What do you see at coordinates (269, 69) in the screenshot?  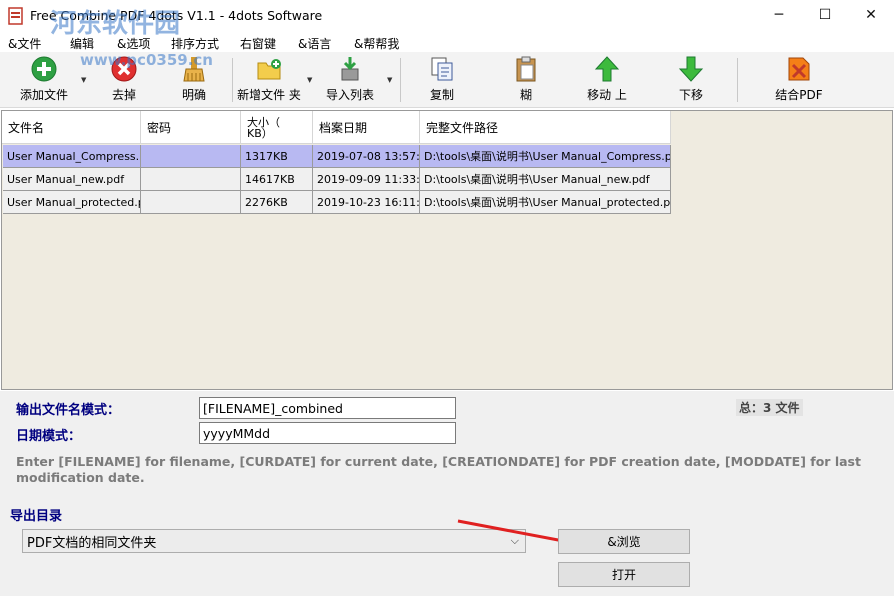 I see `add-folder-icon` at bounding box center [269, 69].